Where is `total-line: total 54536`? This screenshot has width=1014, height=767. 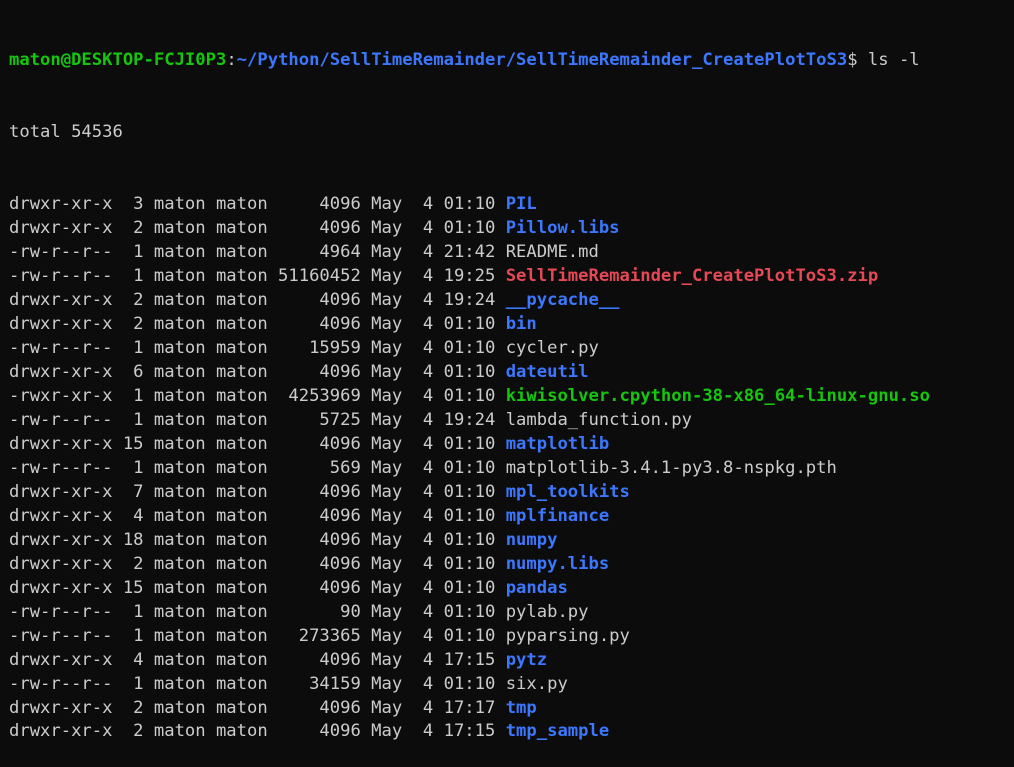 total-line: total 54536 is located at coordinates (66, 132).